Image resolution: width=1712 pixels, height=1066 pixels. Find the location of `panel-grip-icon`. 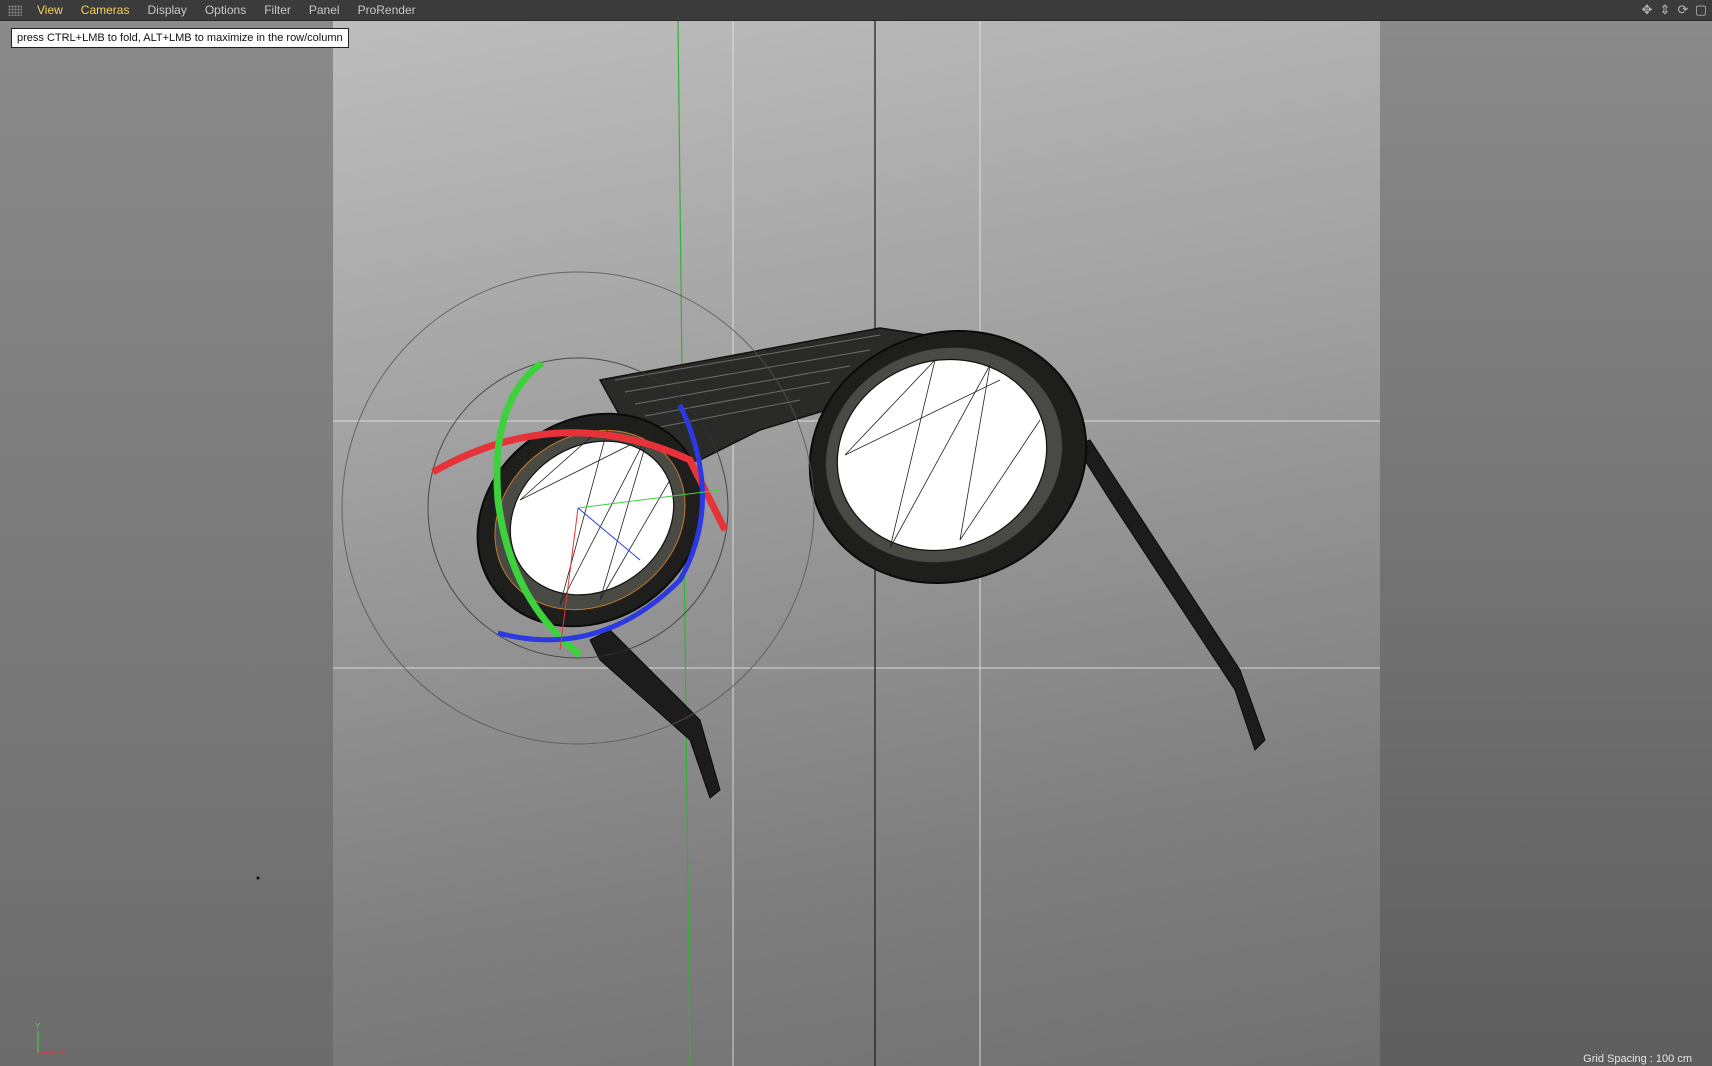

panel-grip-icon is located at coordinates (15, 10).